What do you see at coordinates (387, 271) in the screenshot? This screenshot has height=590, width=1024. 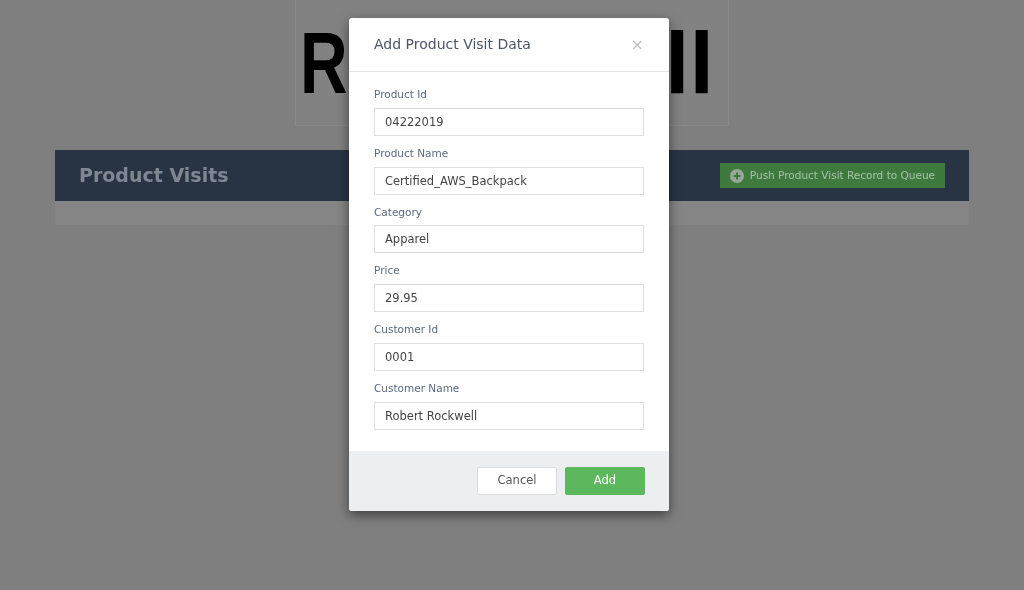 I see `field-label: Price` at bounding box center [387, 271].